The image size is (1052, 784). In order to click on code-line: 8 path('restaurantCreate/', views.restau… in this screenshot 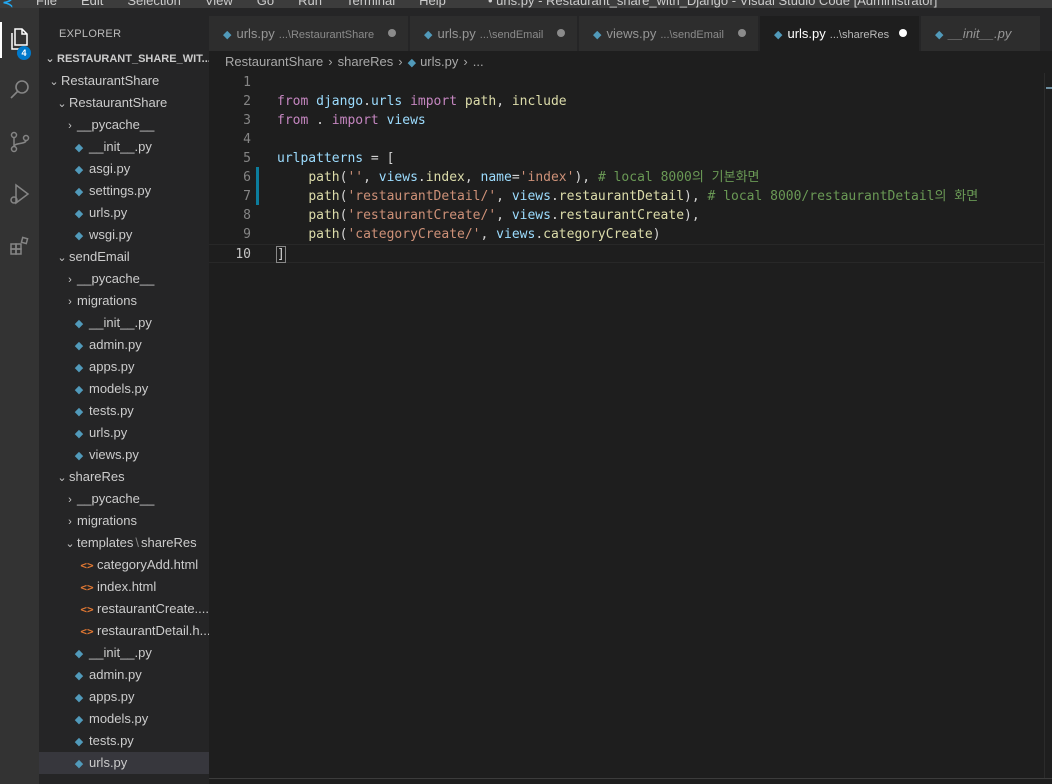, I will do `click(626, 215)`.